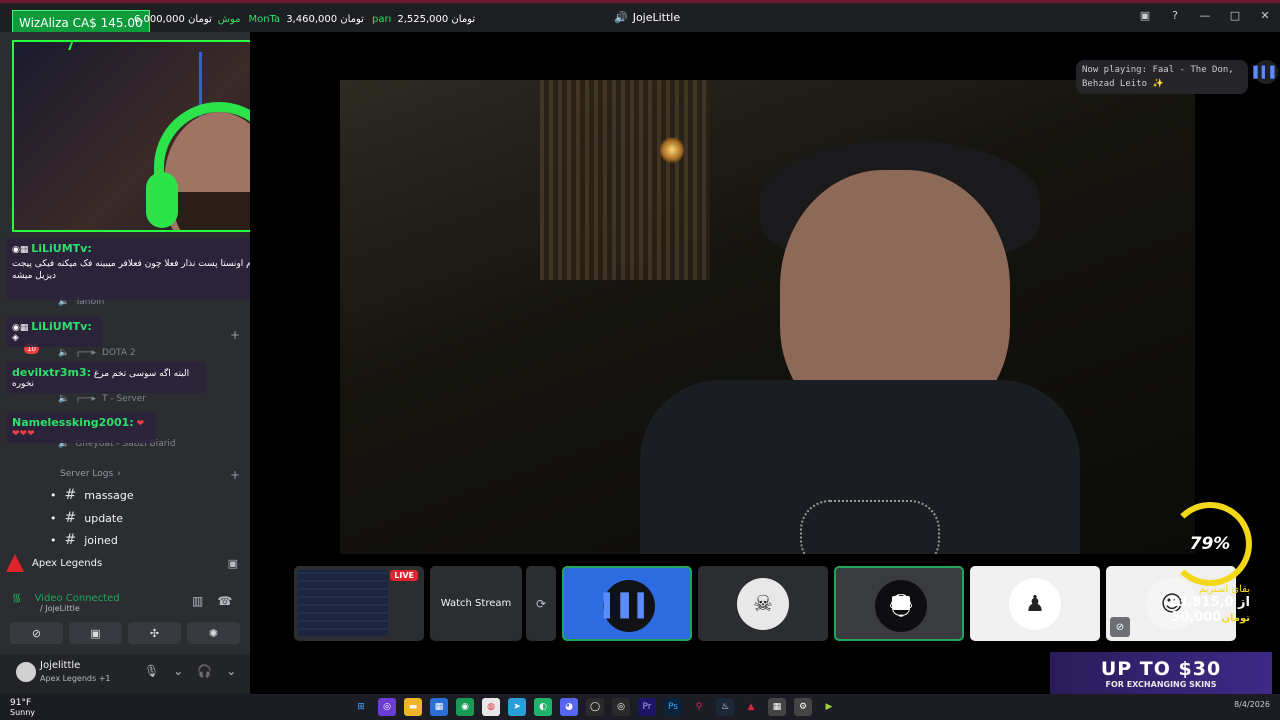  What do you see at coordinates (647, 707) in the screenshot?
I see `premiere-icon: Pr` at bounding box center [647, 707].